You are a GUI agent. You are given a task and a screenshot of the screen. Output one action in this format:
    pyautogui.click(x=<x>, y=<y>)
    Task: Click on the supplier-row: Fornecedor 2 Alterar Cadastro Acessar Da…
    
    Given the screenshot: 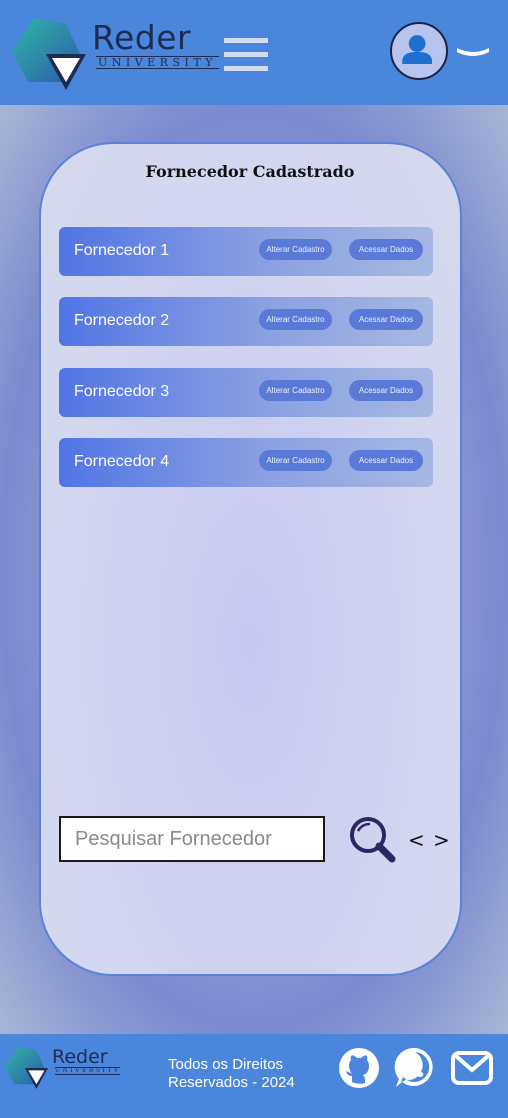 What is the action you would take?
    pyautogui.click(x=246, y=321)
    